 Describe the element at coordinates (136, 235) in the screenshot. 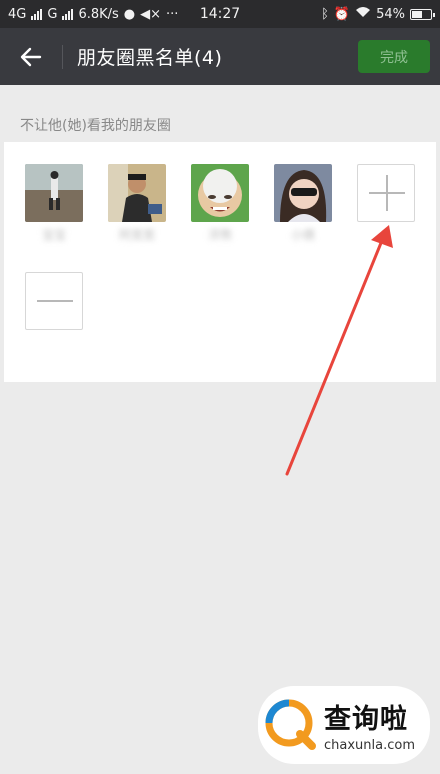

I see `member-name: 阿宽宽` at that location.